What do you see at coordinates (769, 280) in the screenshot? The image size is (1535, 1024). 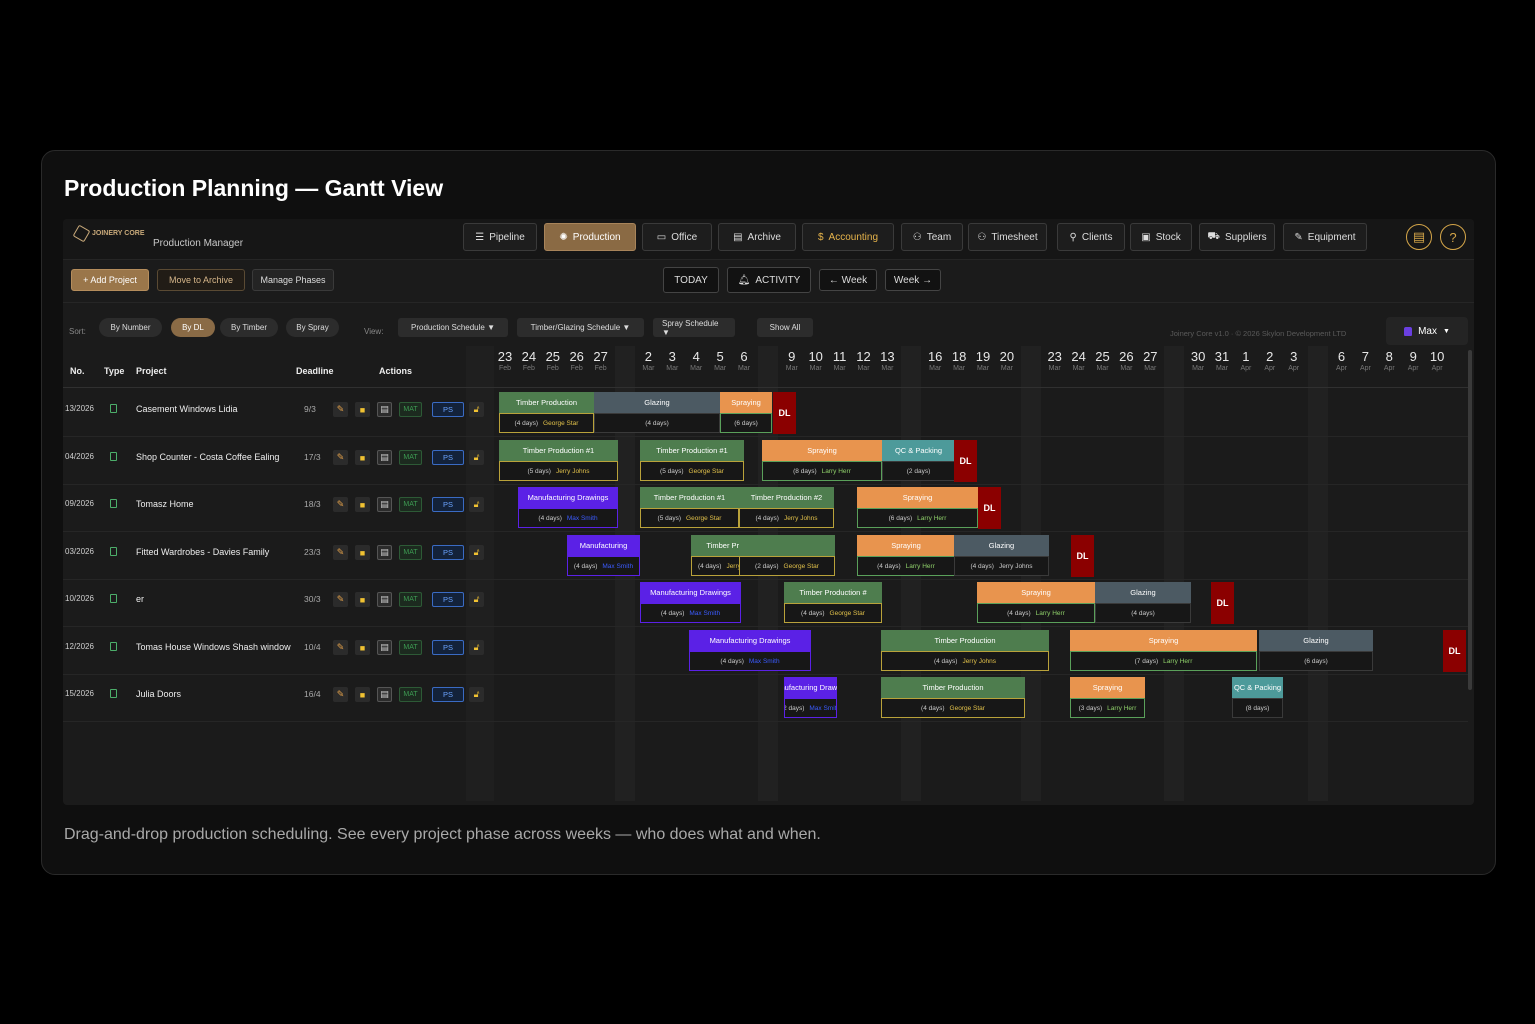 I see `activity-button: 🔔︎ ACTIVITY` at bounding box center [769, 280].